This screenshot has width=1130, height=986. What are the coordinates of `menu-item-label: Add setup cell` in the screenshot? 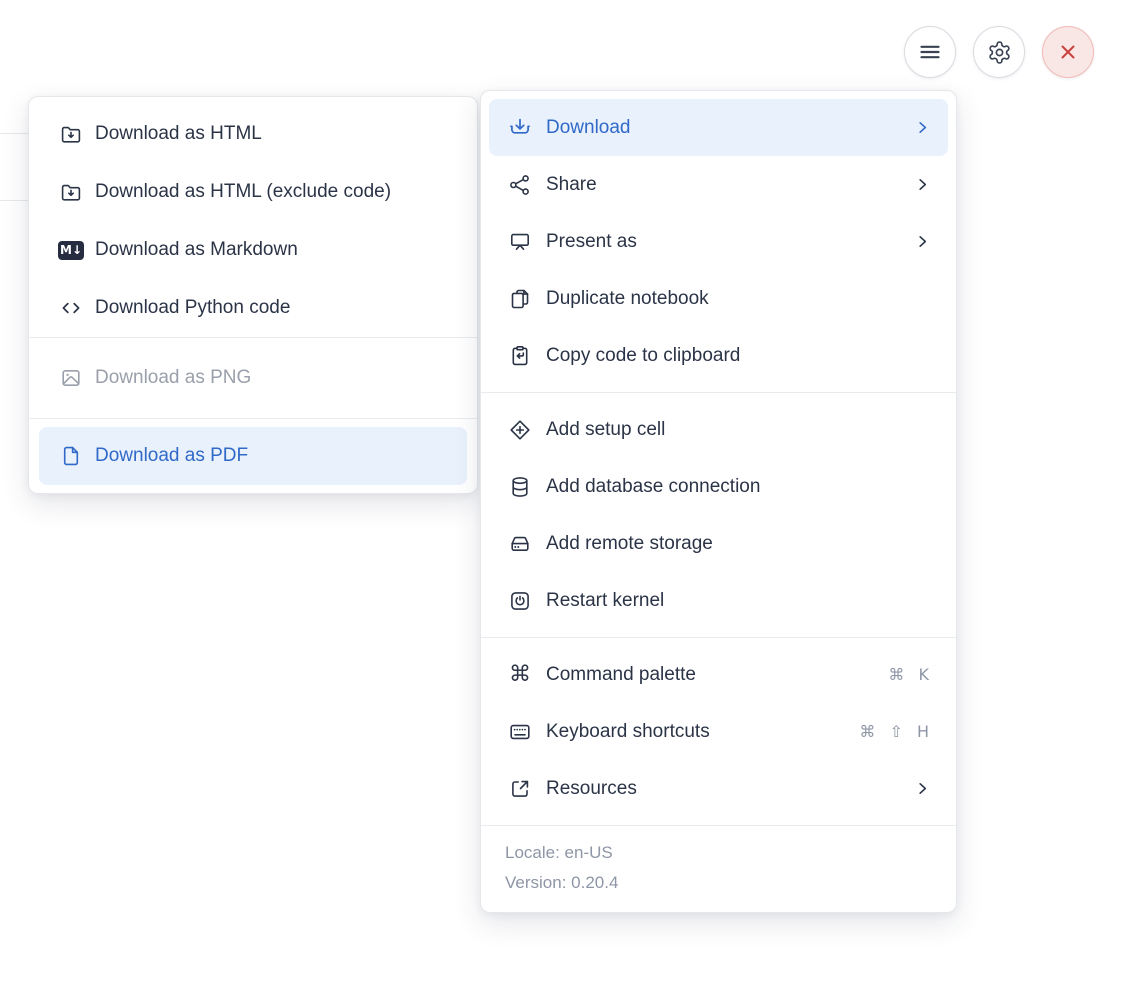 It's located at (606, 429).